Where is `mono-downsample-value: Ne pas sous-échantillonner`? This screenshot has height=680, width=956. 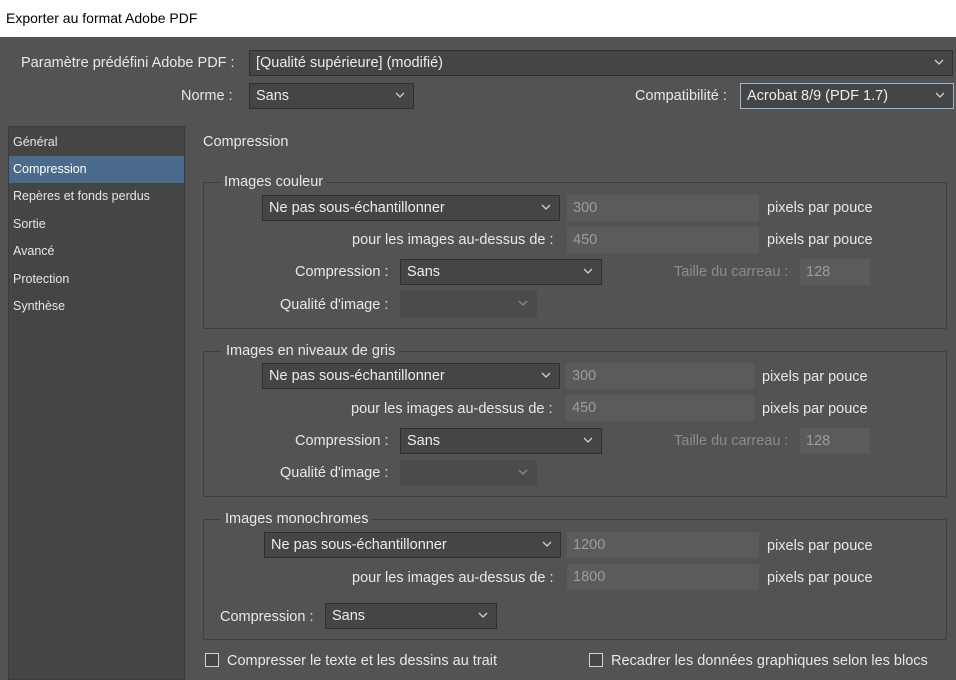
mono-downsample-value: Ne pas sous-échantillonner is located at coordinates (359, 545).